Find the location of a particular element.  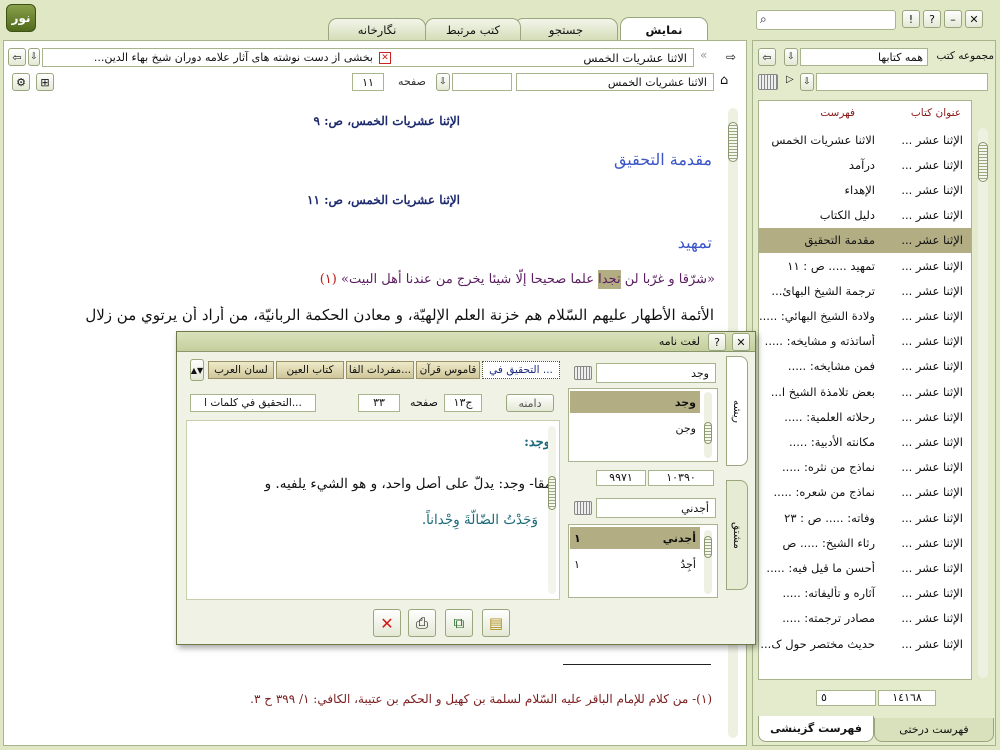

root-item-selected: وجد is located at coordinates (635, 402).